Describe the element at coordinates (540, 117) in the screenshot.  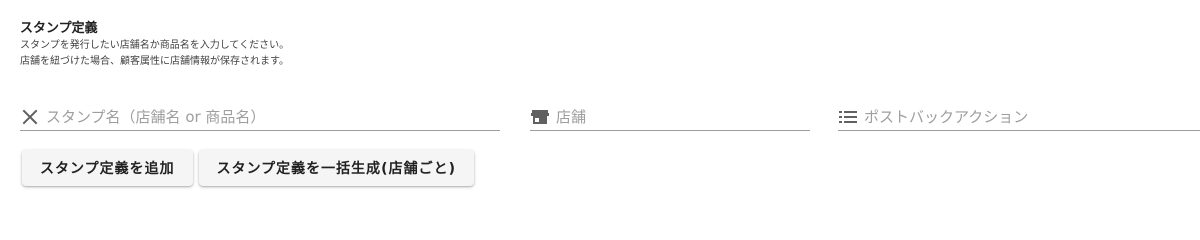
I see `store-icon` at that location.